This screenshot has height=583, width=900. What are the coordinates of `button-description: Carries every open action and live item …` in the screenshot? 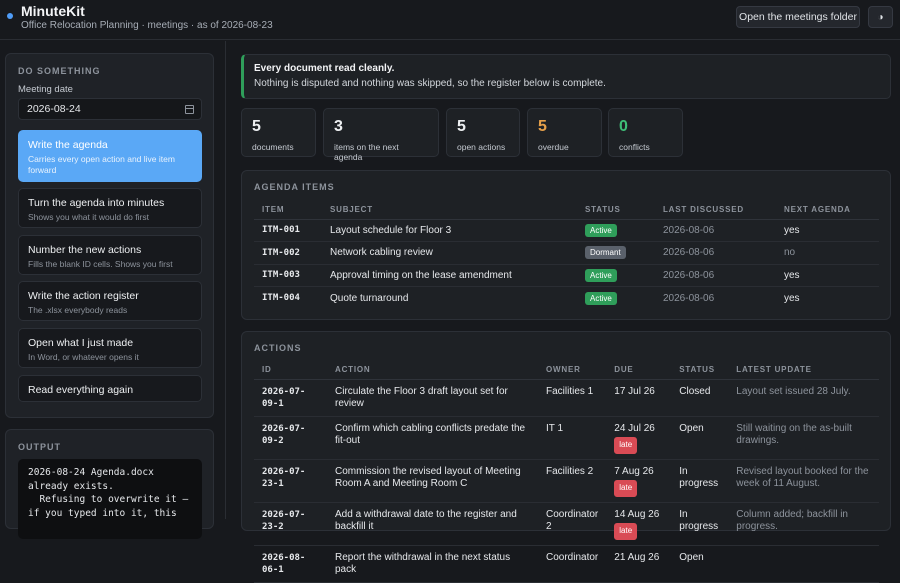 It's located at (101, 164).